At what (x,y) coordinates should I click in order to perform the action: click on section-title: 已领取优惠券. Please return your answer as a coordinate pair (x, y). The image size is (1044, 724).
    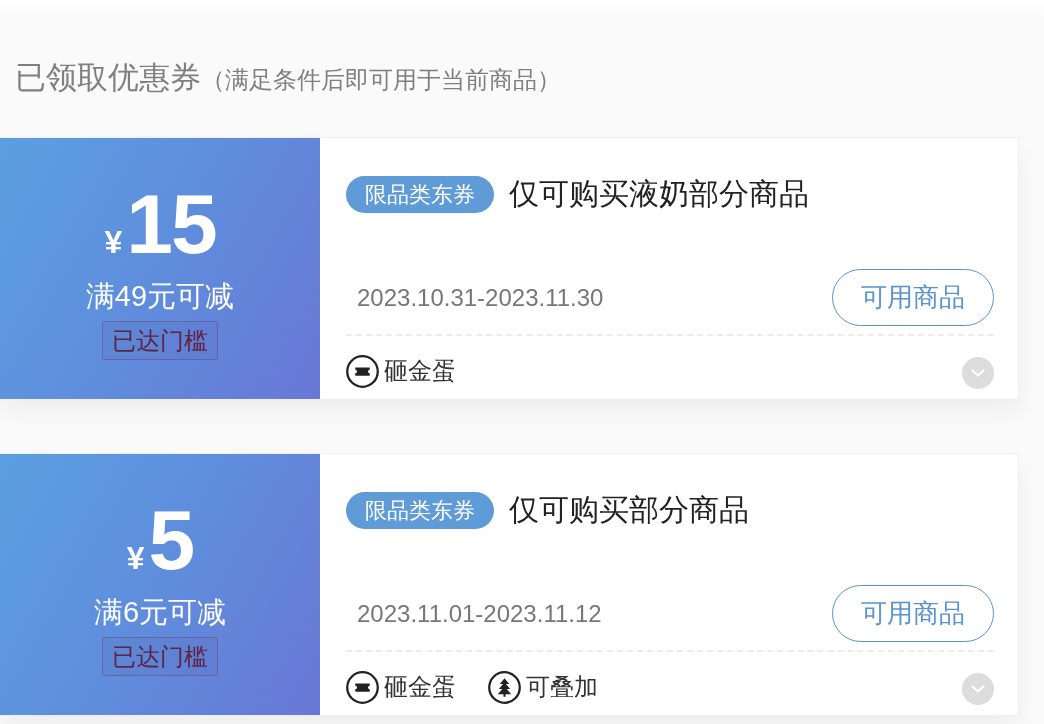
    Looking at the image, I should click on (108, 78).